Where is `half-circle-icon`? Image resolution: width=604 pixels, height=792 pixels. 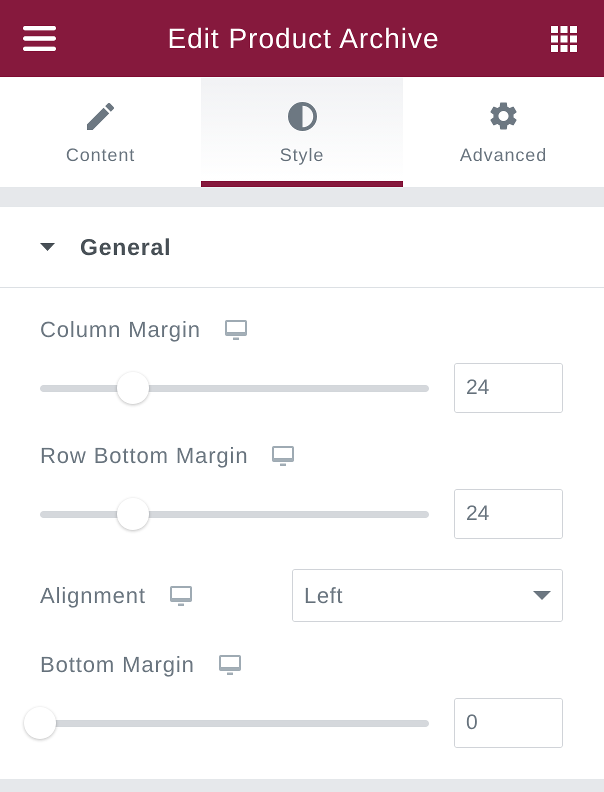
half-circle-icon is located at coordinates (302, 116).